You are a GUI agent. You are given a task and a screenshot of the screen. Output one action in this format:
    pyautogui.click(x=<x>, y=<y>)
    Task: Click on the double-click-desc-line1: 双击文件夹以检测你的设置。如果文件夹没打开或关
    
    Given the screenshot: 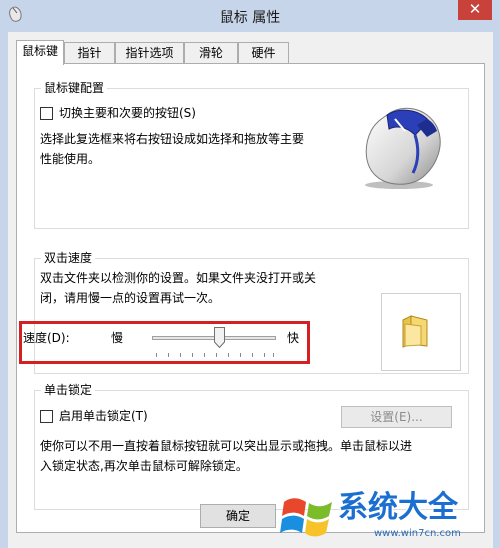 What is the action you would take?
    pyautogui.click(x=178, y=278)
    